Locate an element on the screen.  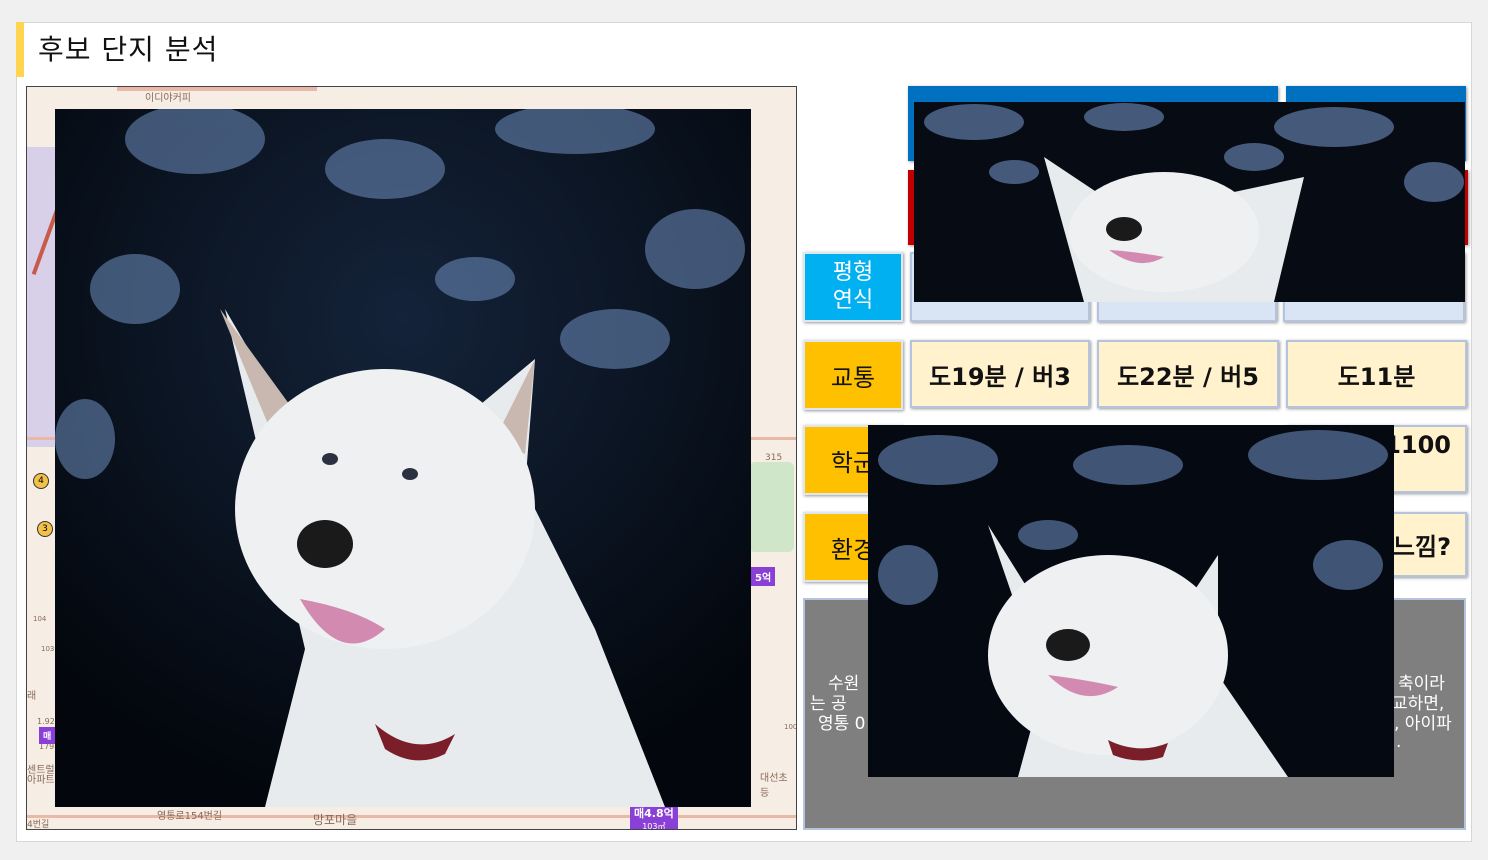
row-label-size-year: 평형 연식 is located at coordinates (853, 287).